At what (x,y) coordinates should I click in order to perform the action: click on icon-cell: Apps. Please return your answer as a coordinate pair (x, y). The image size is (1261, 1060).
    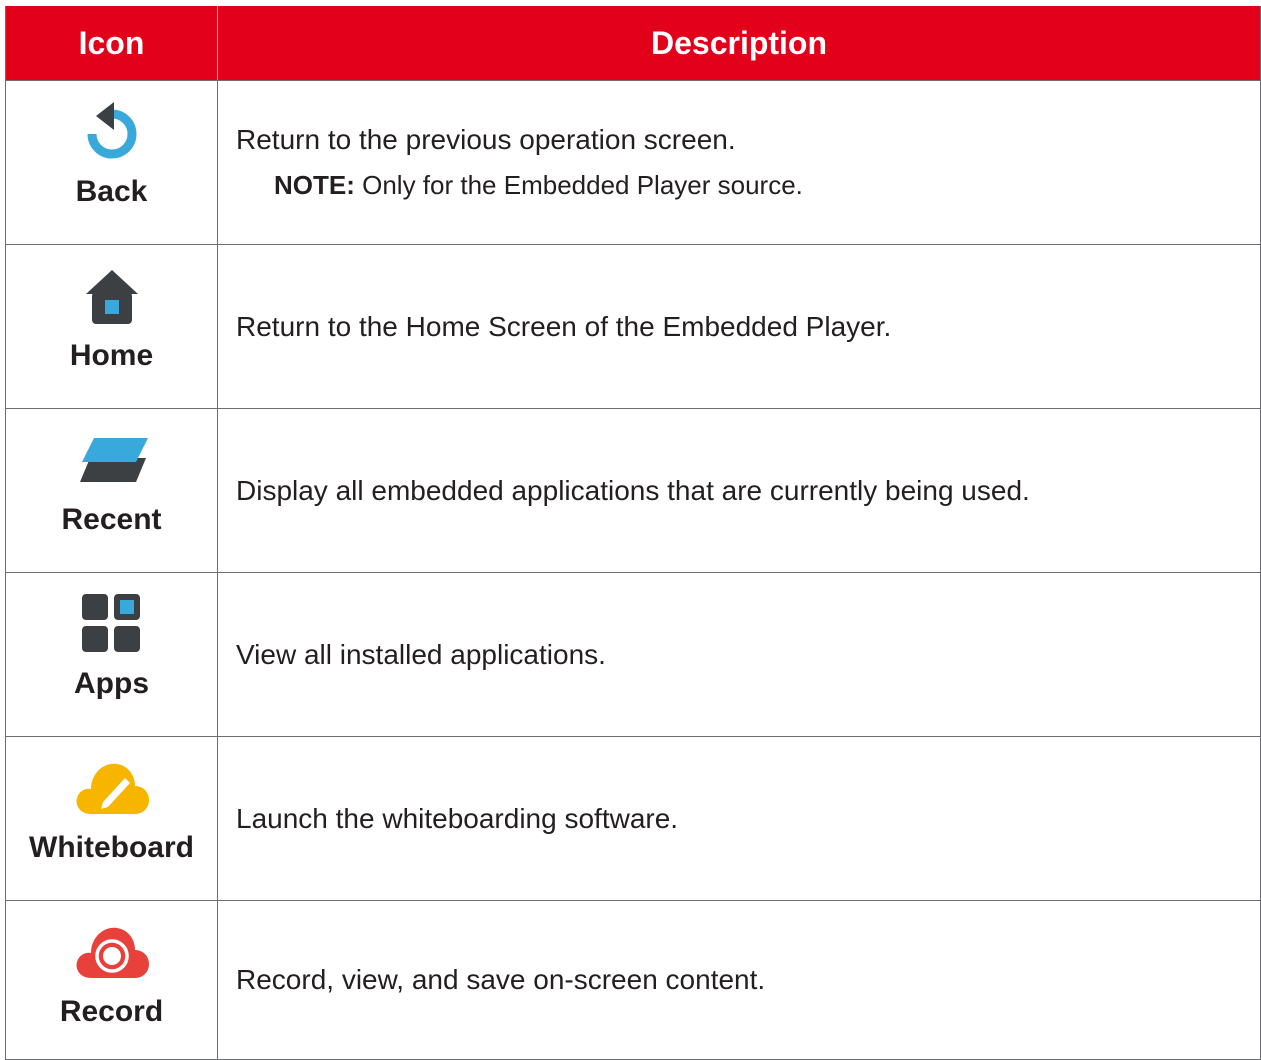
    Looking at the image, I should click on (112, 654).